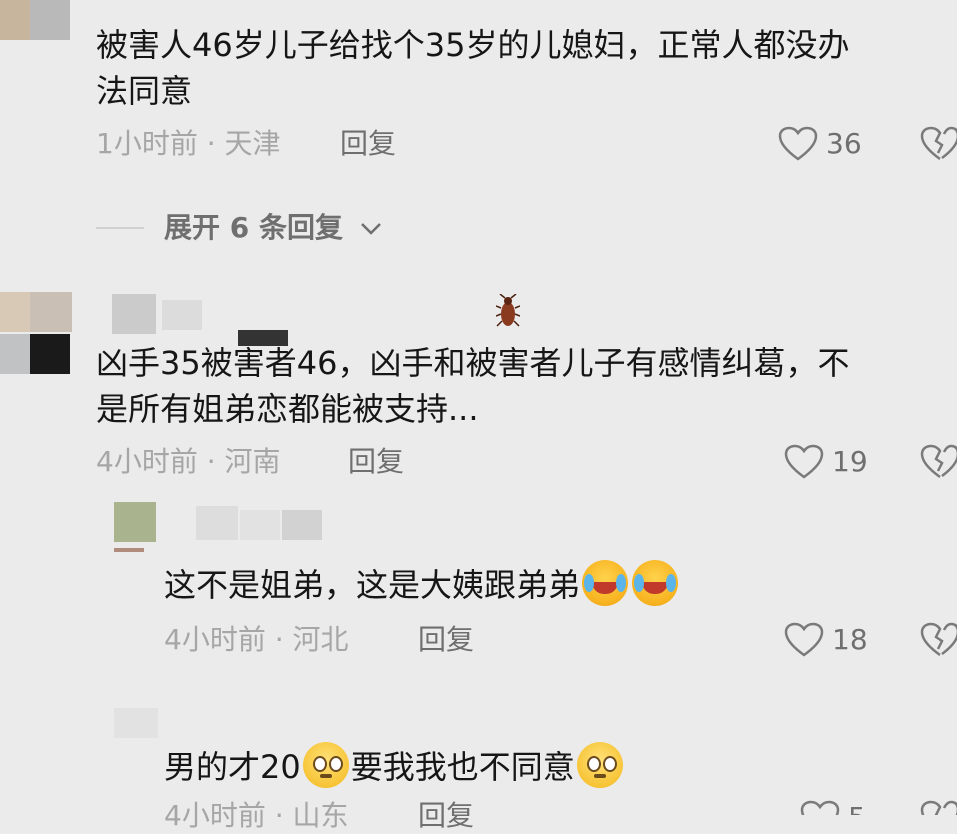 The height and width of the screenshot is (834, 957). I want to click on like-count: 5, so click(857, 807).